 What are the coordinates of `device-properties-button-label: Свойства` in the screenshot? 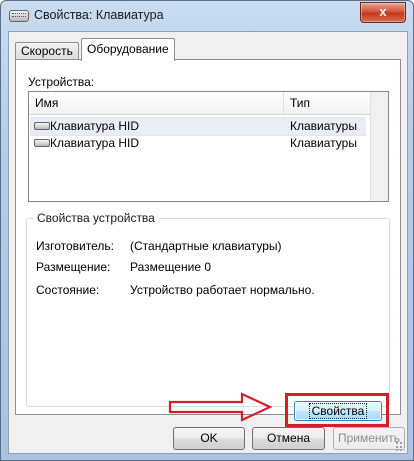 It's located at (338, 411).